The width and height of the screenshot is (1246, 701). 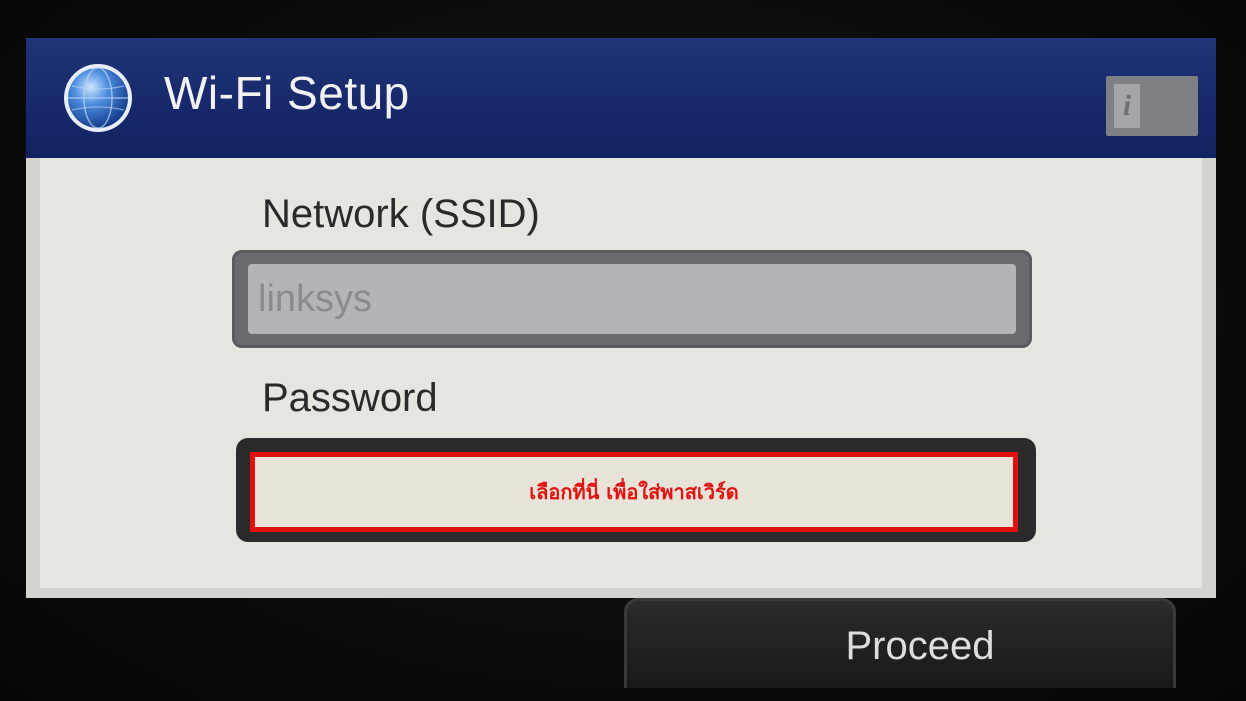 I want to click on proceed-button: Proceed, so click(x=900, y=643).